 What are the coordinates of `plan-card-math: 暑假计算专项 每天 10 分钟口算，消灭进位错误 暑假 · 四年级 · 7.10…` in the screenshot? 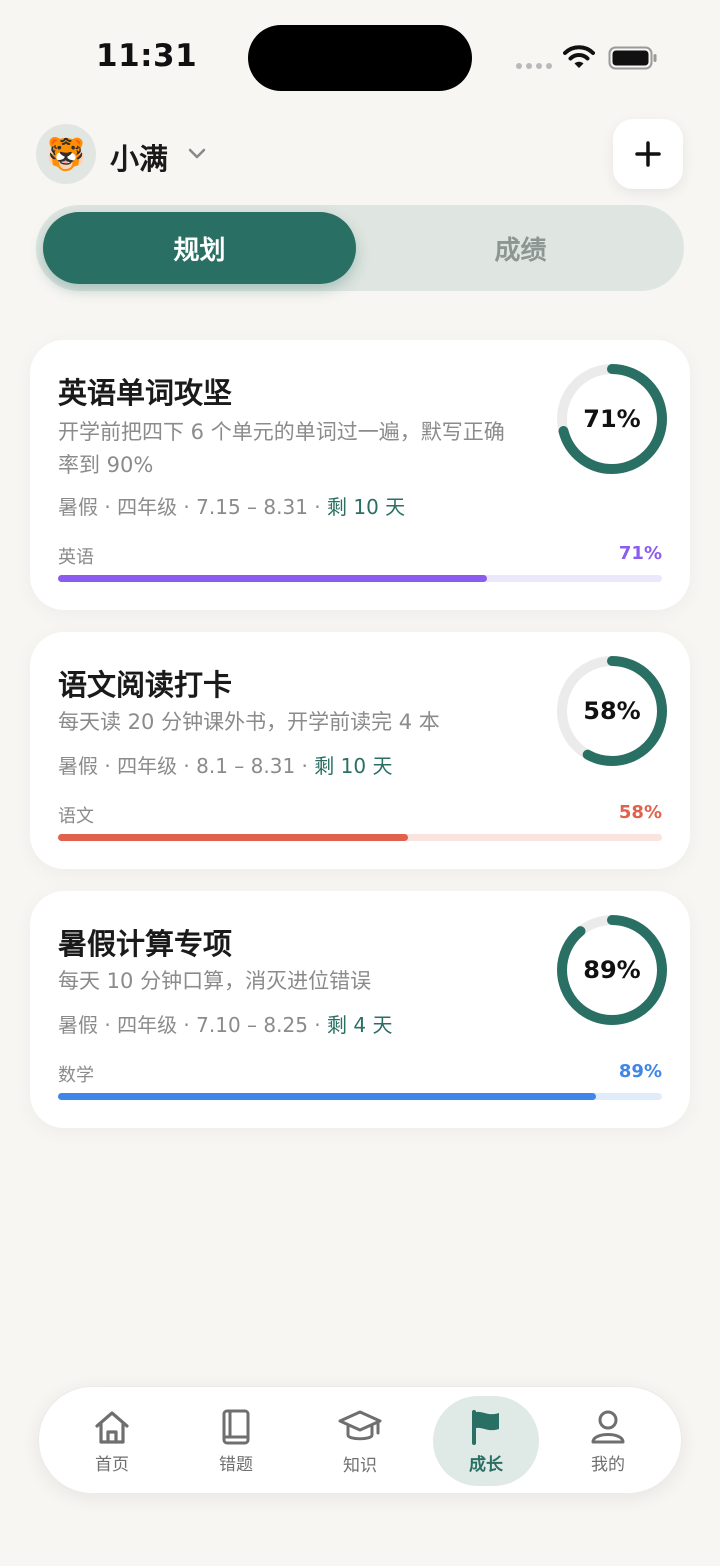 It's located at (360, 1009).